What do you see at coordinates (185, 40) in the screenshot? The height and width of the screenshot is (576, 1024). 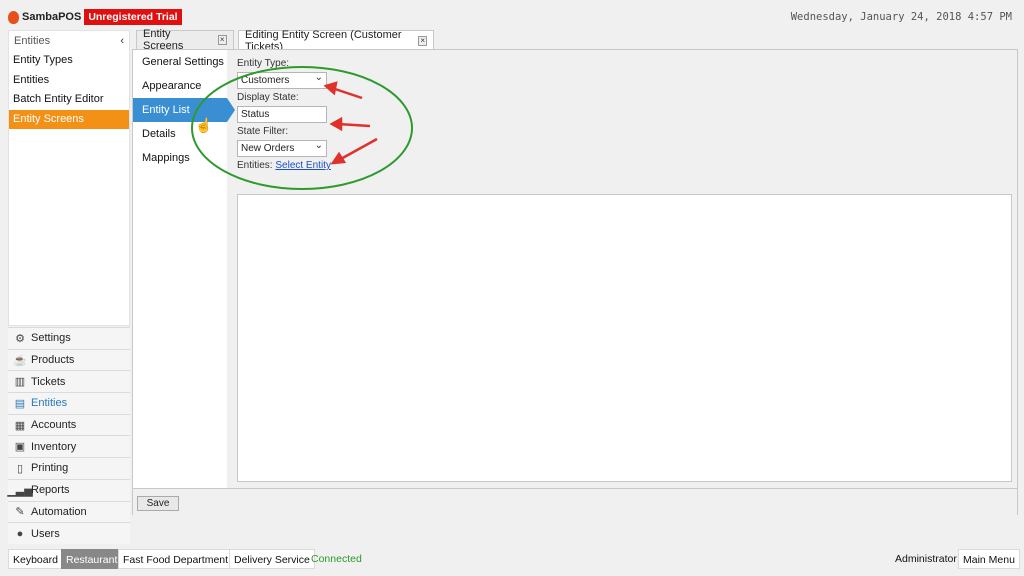 I see `tab-entity-screens: Entity Screens ×` at bounding box center [185, 40].